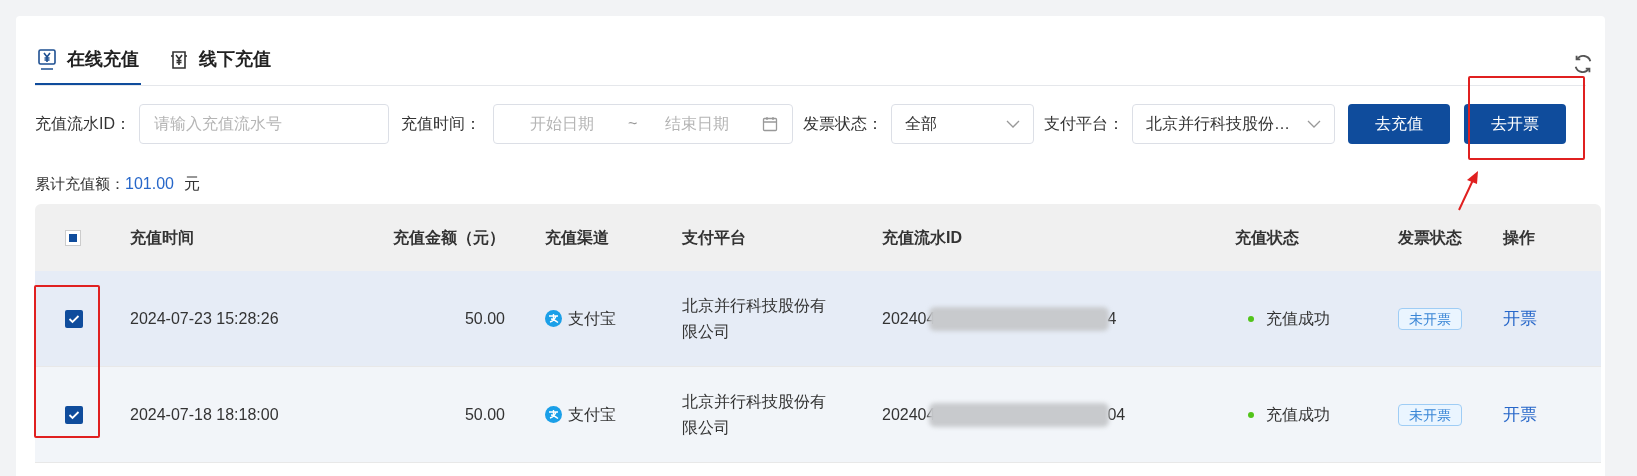  What do you see at coordinates (264, 124) in the screenshot?
I see `id-input-field: 请输入充值流水号` at bounding box center [264, 124].